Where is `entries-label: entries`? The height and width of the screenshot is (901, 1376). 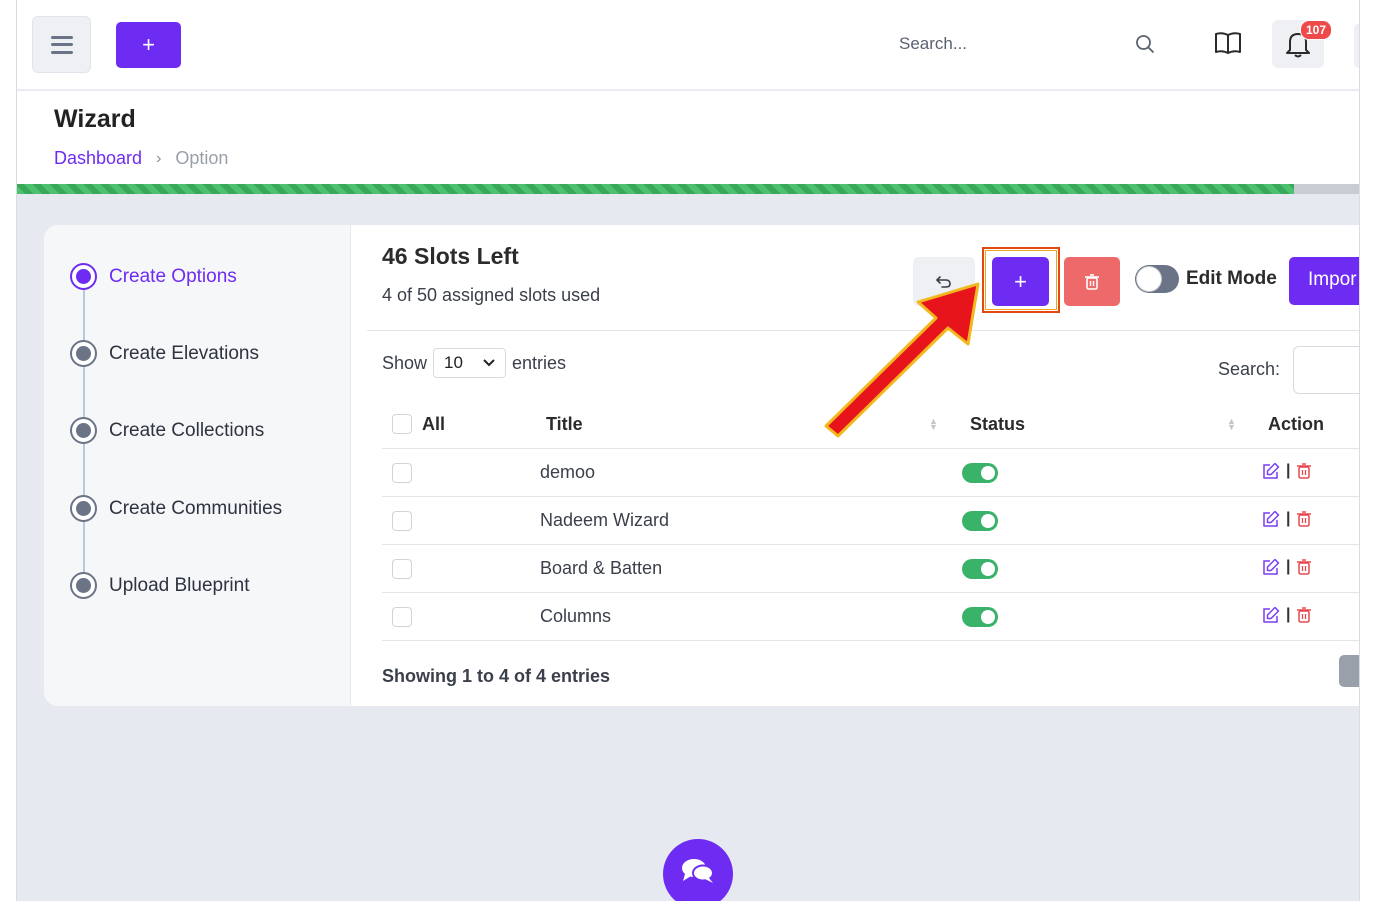
entries-label: entries is located at coordinates (539, 362).